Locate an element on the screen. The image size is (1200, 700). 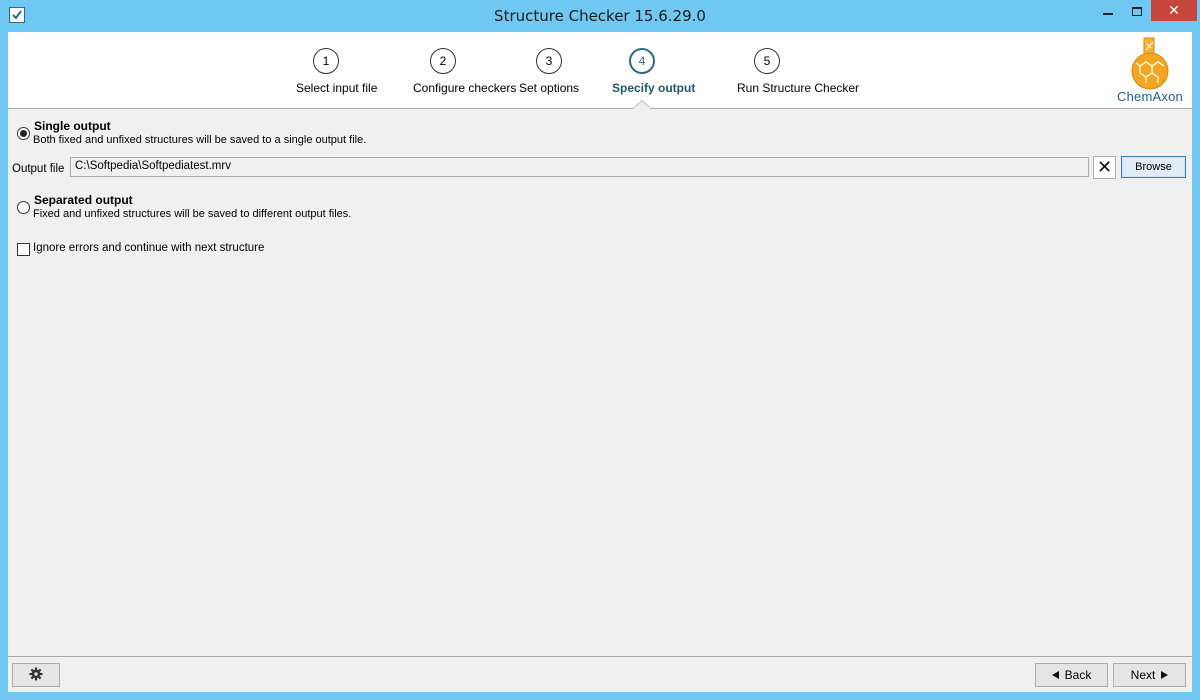
clear-output-button: ✕ is located at coordinates (1104, 167).